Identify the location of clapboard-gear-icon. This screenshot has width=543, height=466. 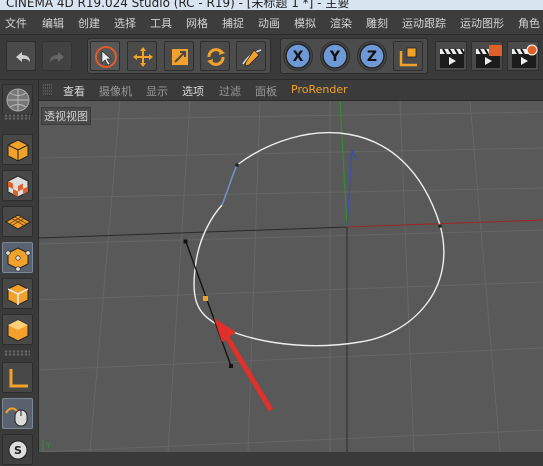
(525, 56).